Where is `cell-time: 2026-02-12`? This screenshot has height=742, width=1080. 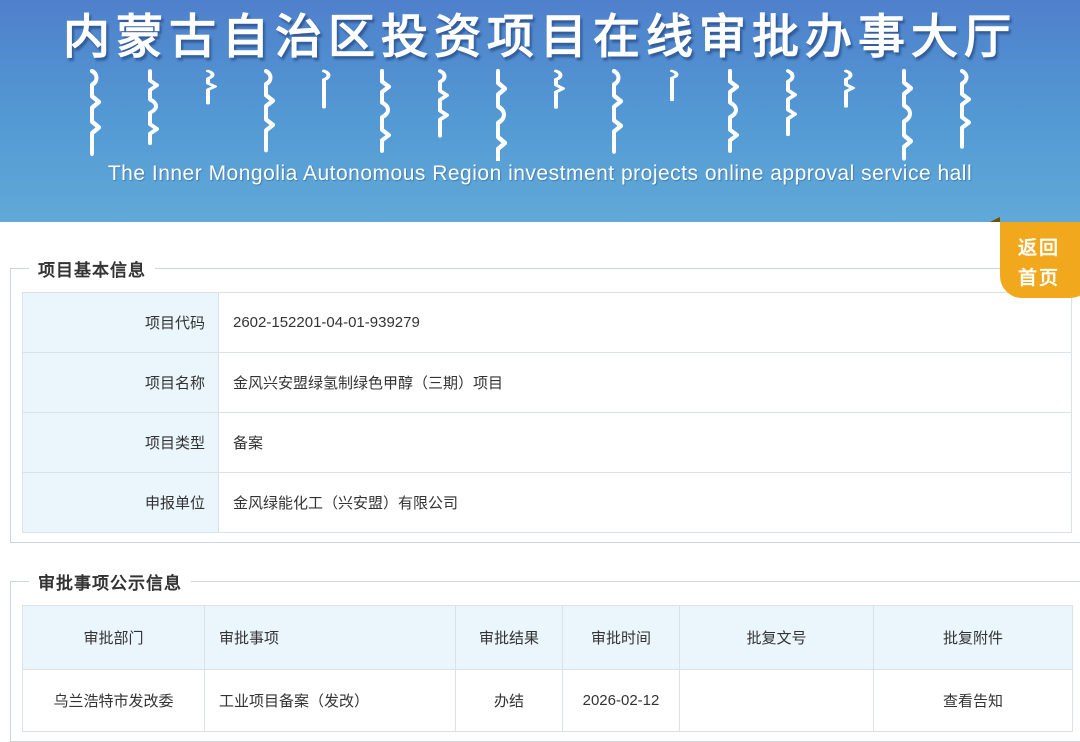 cell-time: 2026-02-12 is located at coordinates (621, 700).